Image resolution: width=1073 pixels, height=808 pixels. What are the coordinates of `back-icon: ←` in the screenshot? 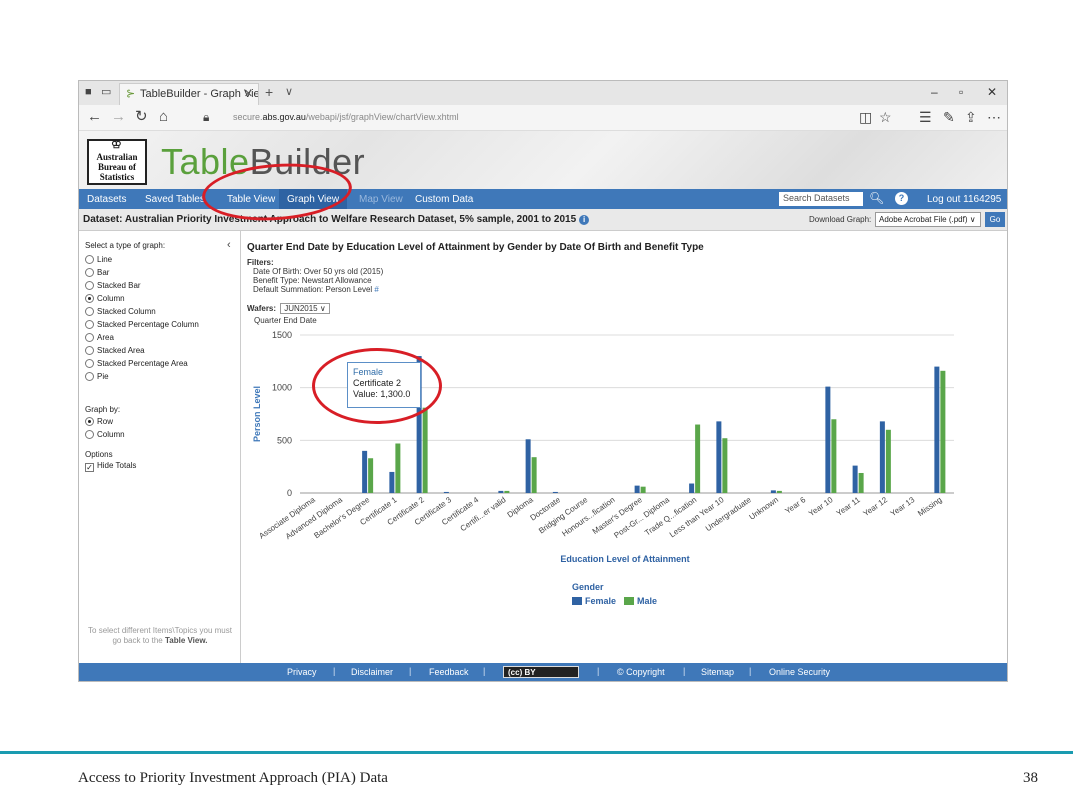 It's located at (94, 117).